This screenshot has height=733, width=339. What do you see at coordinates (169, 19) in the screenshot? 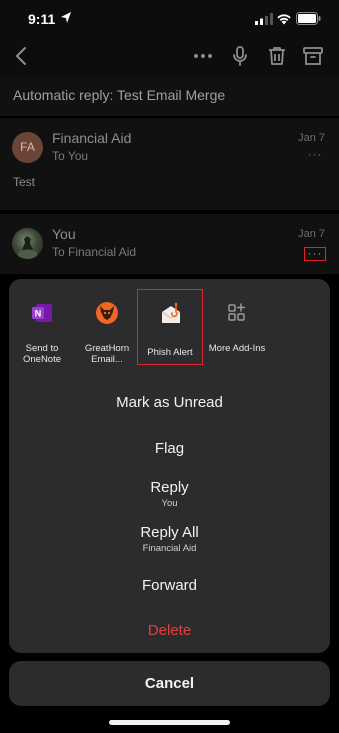
I see `status-bar: 9:11` at bounding box center [169, 19].